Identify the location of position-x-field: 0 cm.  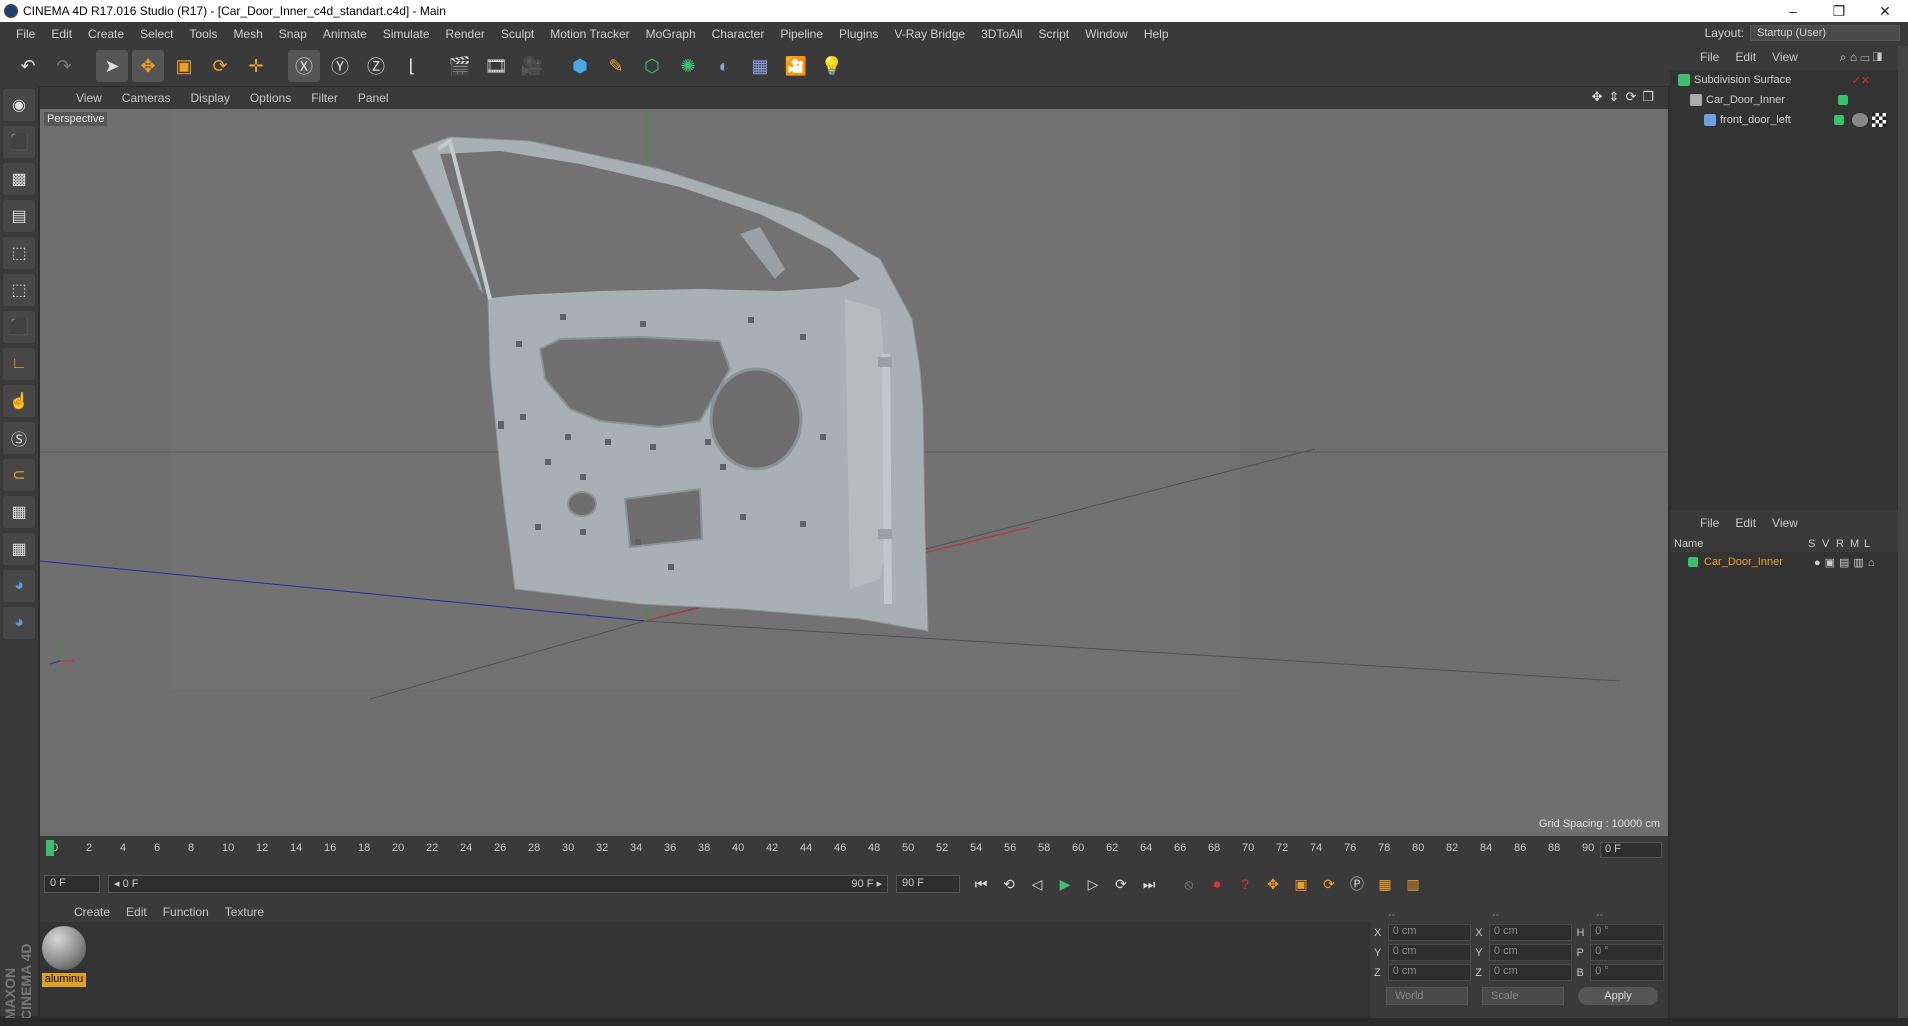
(1429, 932).